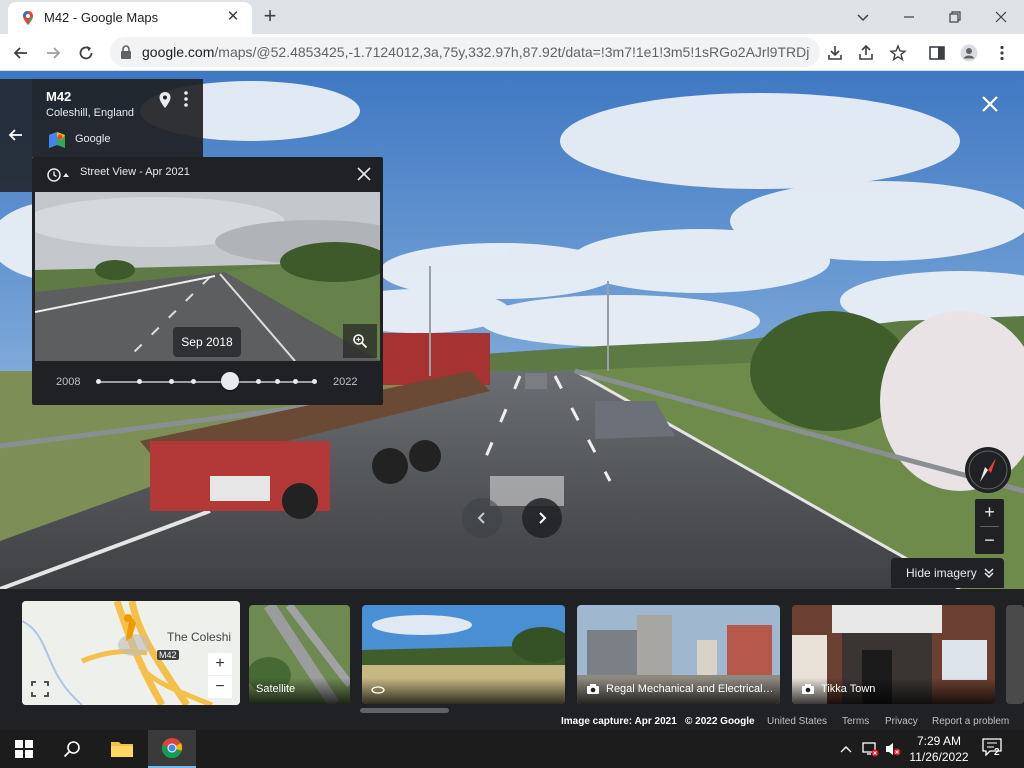 The image size is (1024, 768). I want to click on chevron-left-icon, so click(481, 518).